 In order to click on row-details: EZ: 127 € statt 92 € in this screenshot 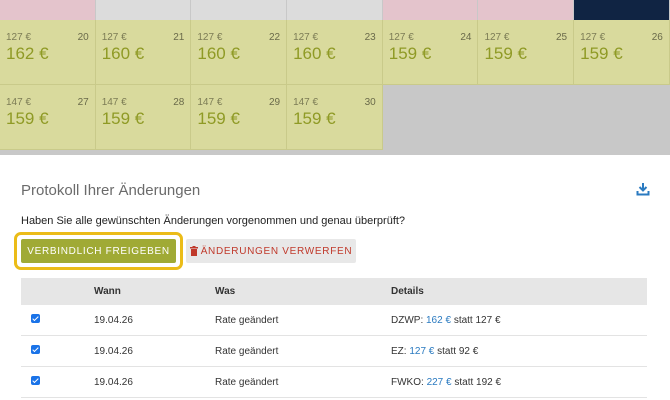, I will do `click(519, 351)`.